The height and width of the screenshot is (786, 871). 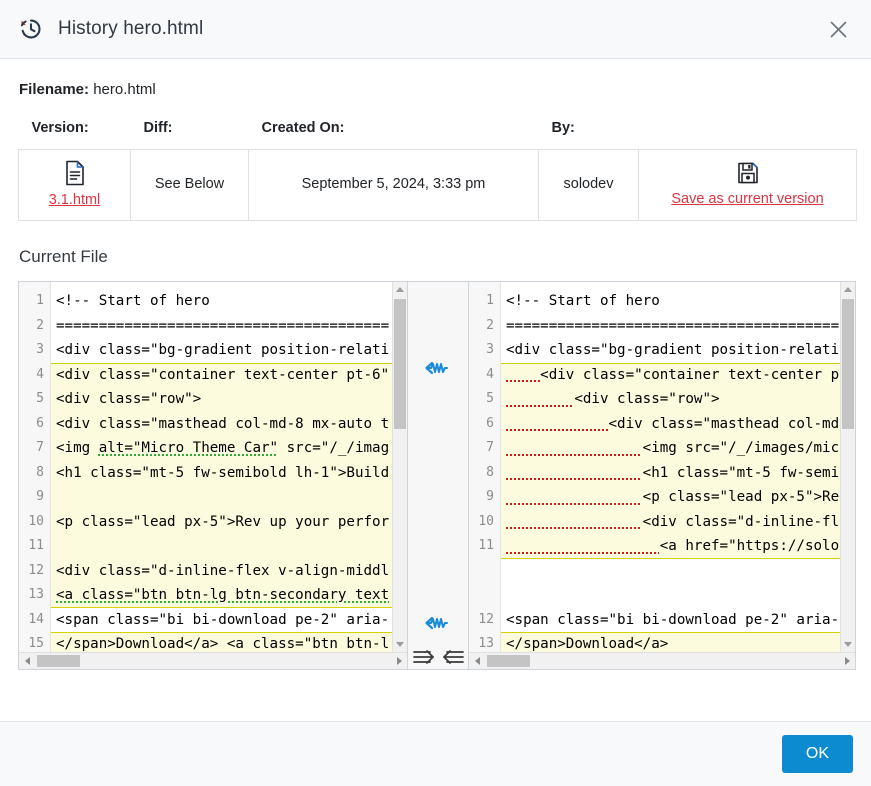 What do you see at coordinates (400, 364) in the screenshot?
I see `vertical-scroll-thumb-left` at bounding box center [400, 364].